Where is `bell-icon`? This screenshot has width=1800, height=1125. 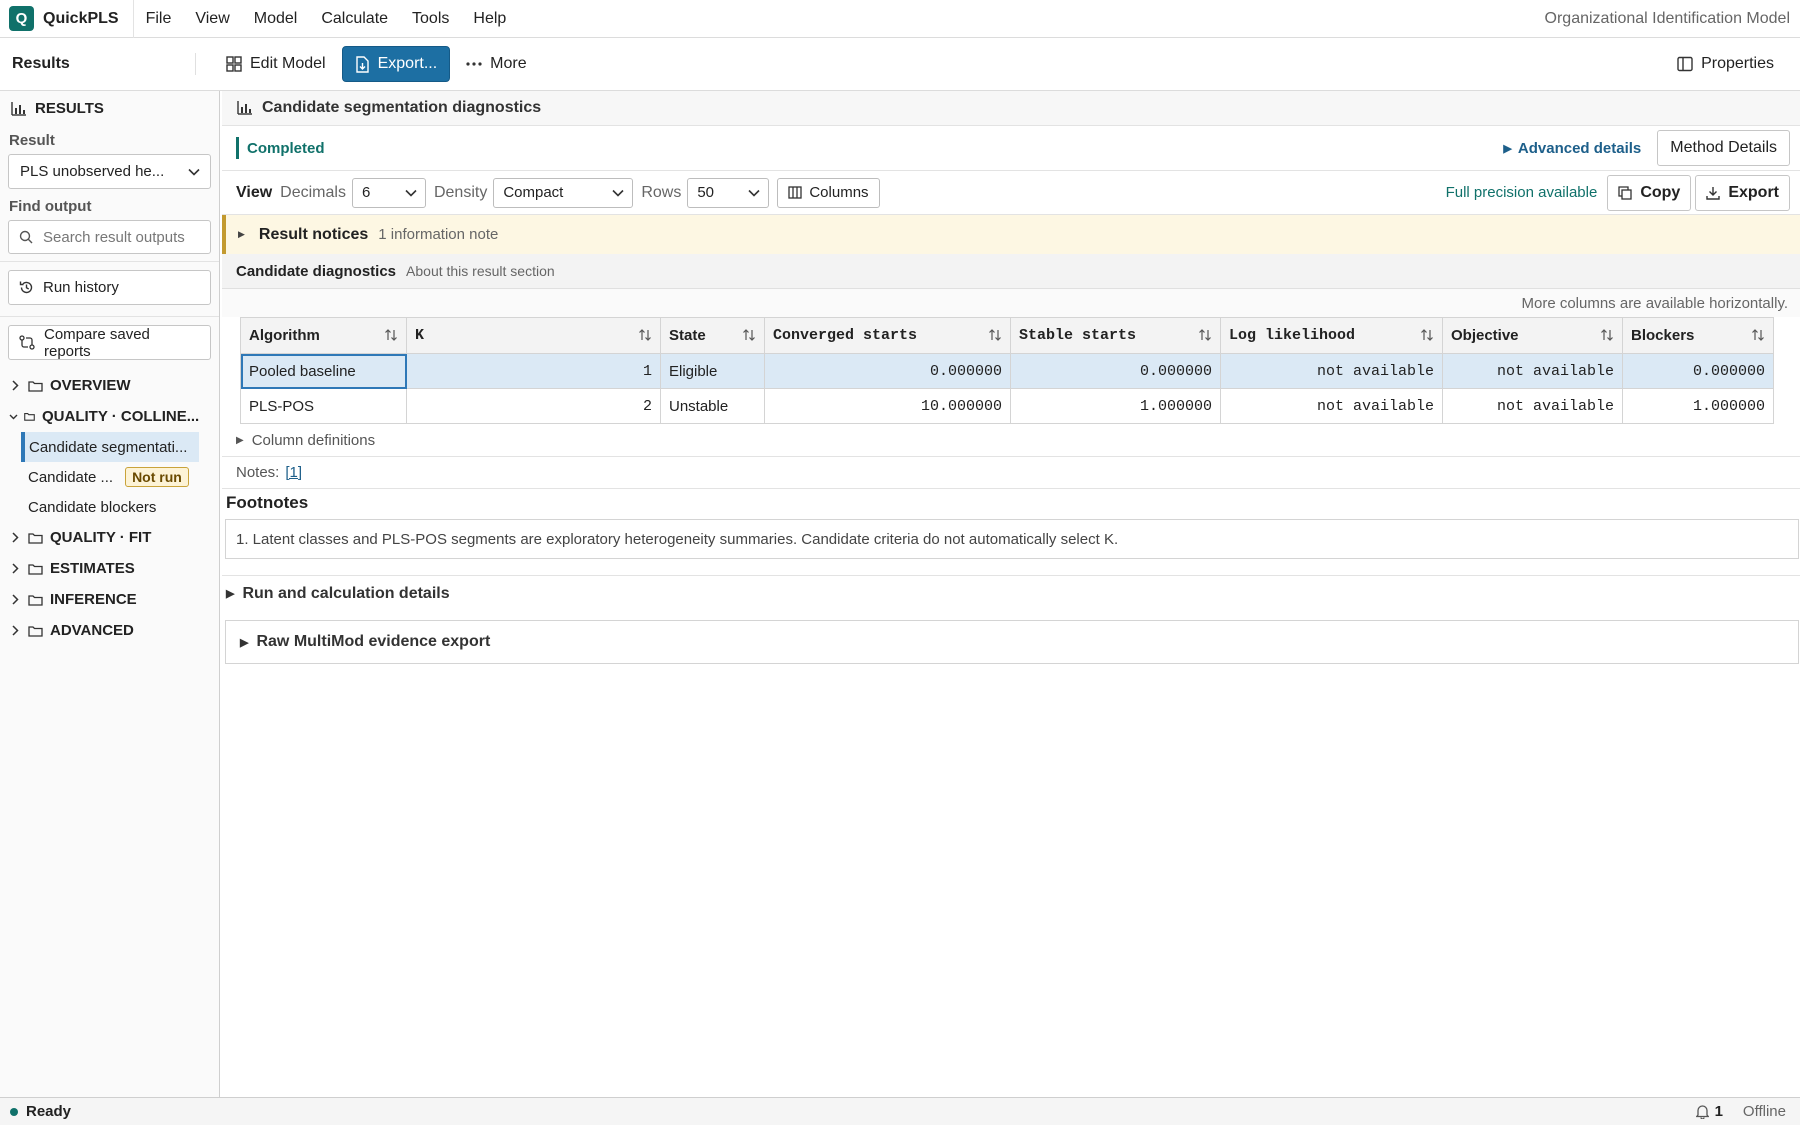
bell-icon is located at coordinates (1702, 1111).